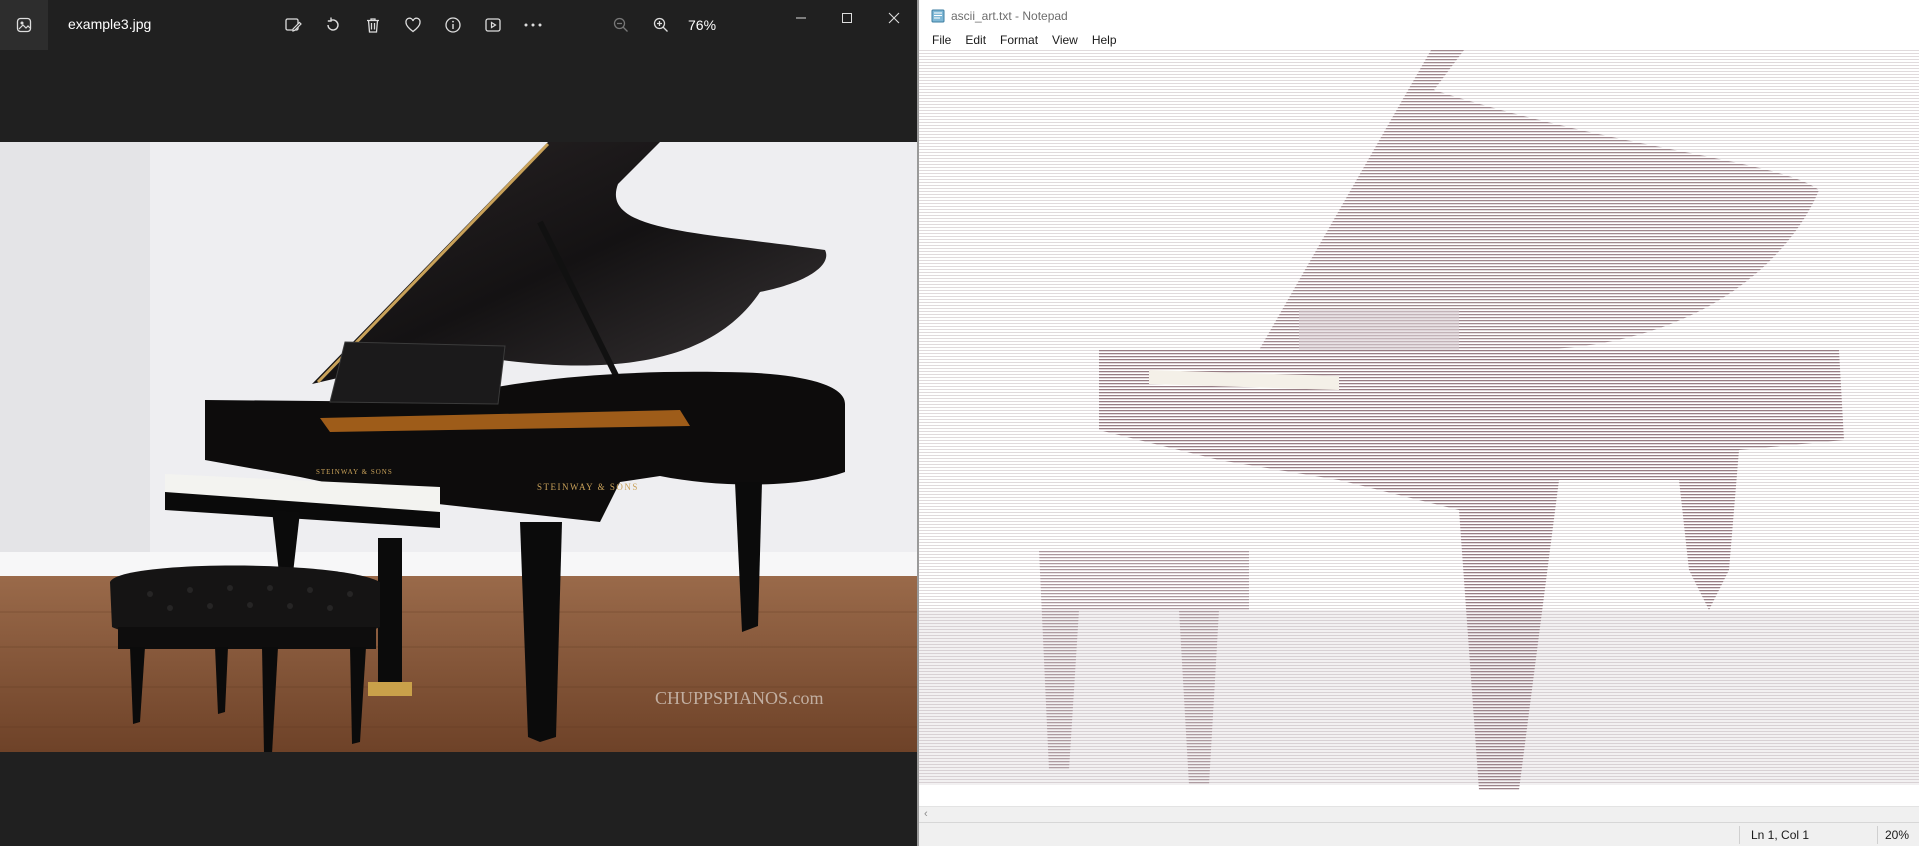 This screenshot has height=846, width=1919. I want to click on notepad-titlebar: ascii_art.txt - Notepad, so click(999, 16).